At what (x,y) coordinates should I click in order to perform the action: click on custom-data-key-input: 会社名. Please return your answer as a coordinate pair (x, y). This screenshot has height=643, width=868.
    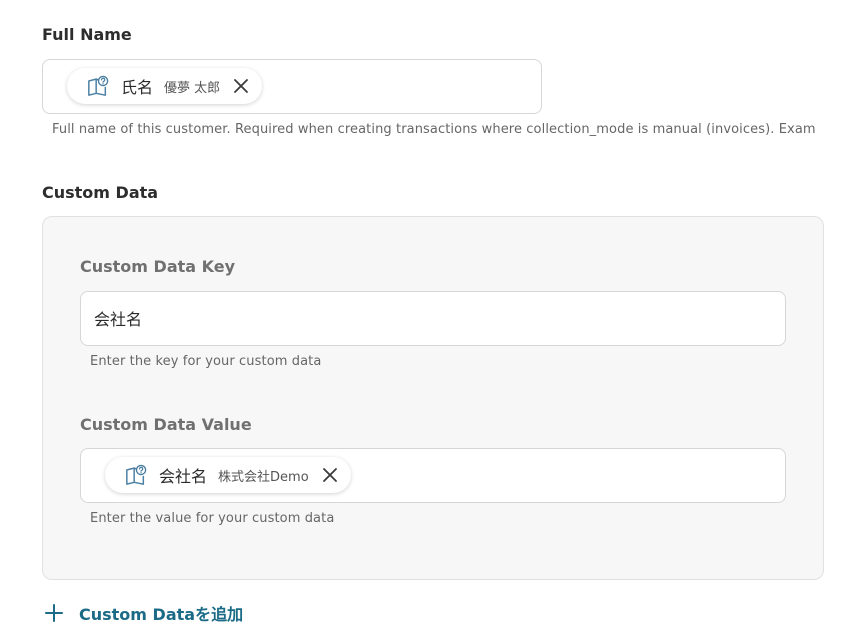
    Looking at the image, I should click on (433, 318).